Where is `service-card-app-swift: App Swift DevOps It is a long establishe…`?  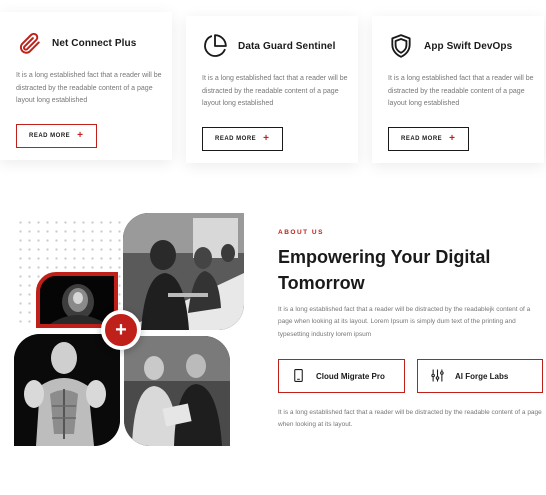
service-card-app-swift: App Swift DevOps It is a long establishe… is located at coordinates (458, 89).